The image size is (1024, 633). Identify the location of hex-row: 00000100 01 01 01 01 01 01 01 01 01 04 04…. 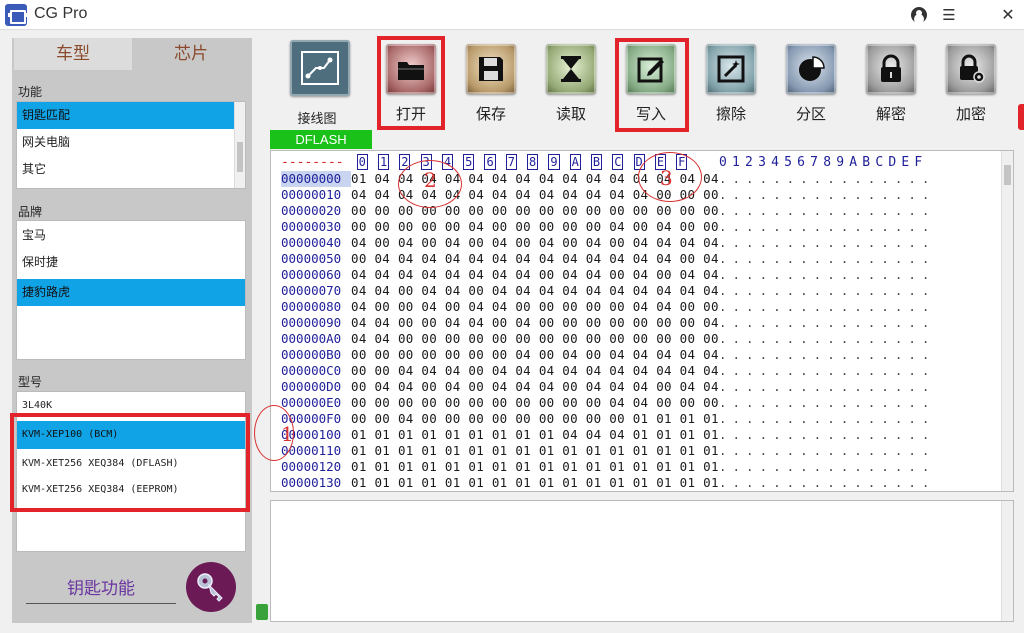
(608, 435).